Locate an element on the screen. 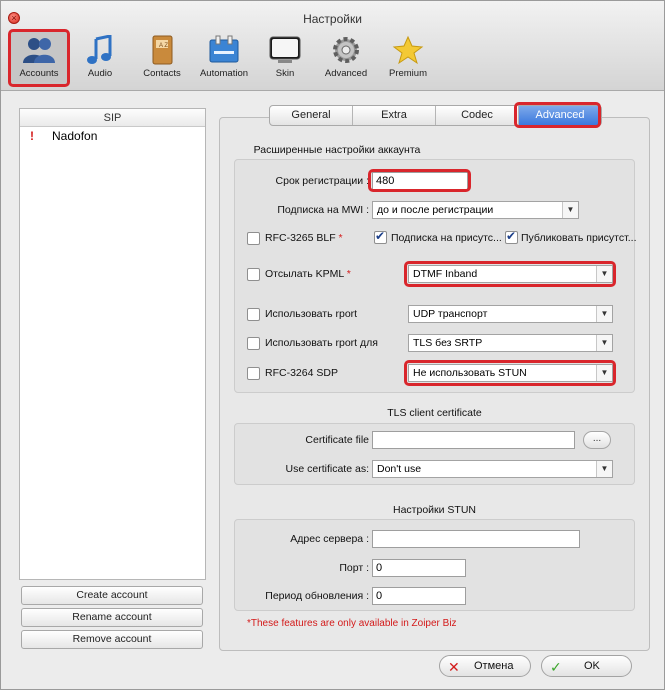 Image resolution: width=665 pixels, height=690 pixels. presence-subscribe-checkbox is located at coordinates (380, 236).